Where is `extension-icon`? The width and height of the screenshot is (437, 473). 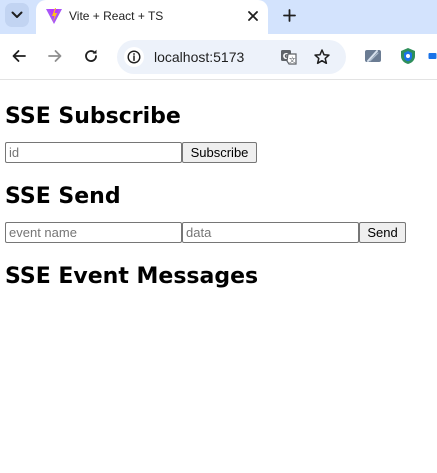
extension-icon is located at coordinates (432, 56).